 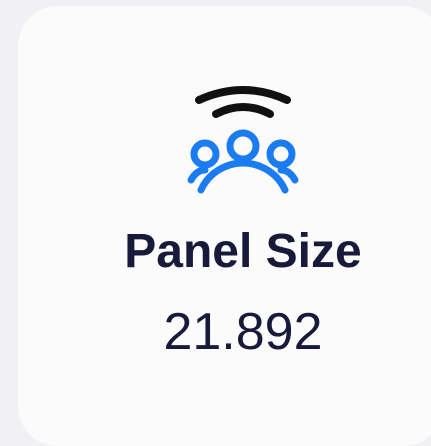 I want to click on card-value: 21.892, so click(x=243, y=332).